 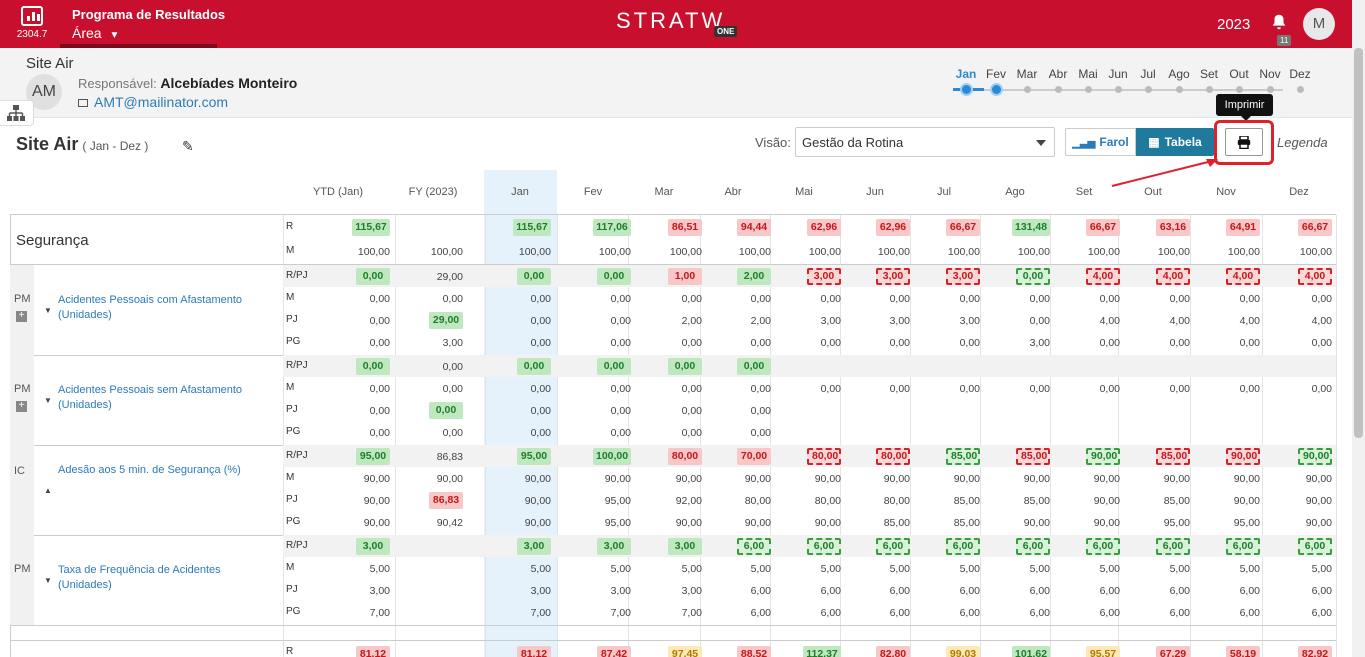 What do you see at coordinates (1244, 142) in the screenshot?
I see `print-button` at bounding box center [1244, 142].